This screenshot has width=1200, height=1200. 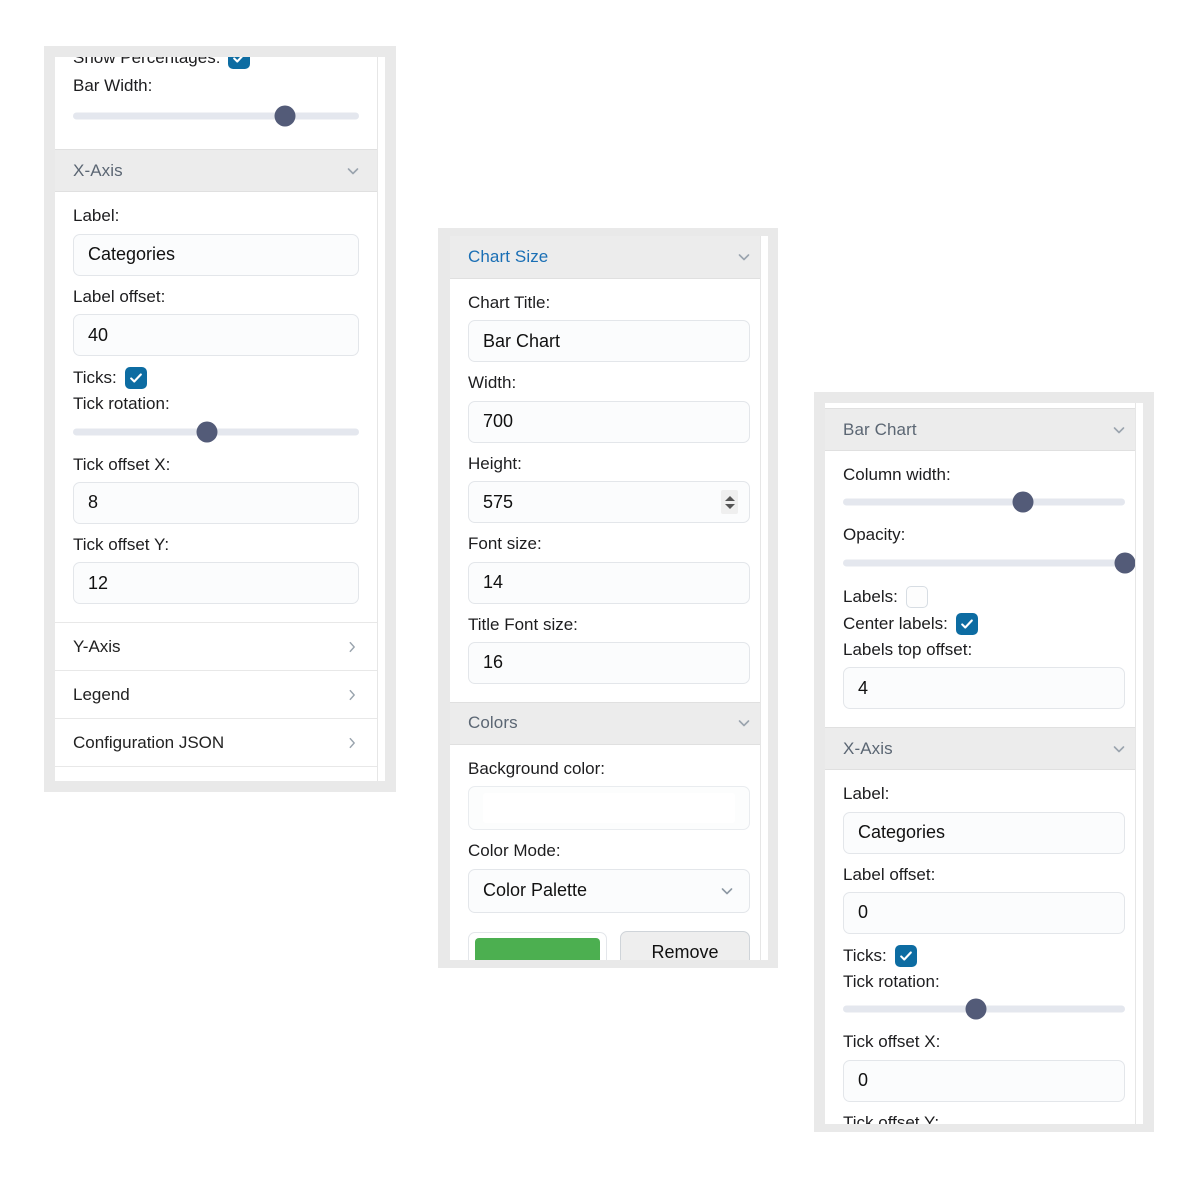 What do you see at coordinates (729, 506) in the screenshot?
I see `stepper-down-icon` at bounding box center [729, 506].